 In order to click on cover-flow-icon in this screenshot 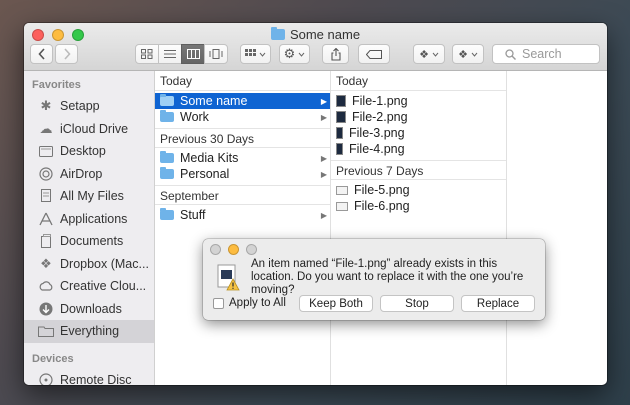, I will do `click(216, 54)`.